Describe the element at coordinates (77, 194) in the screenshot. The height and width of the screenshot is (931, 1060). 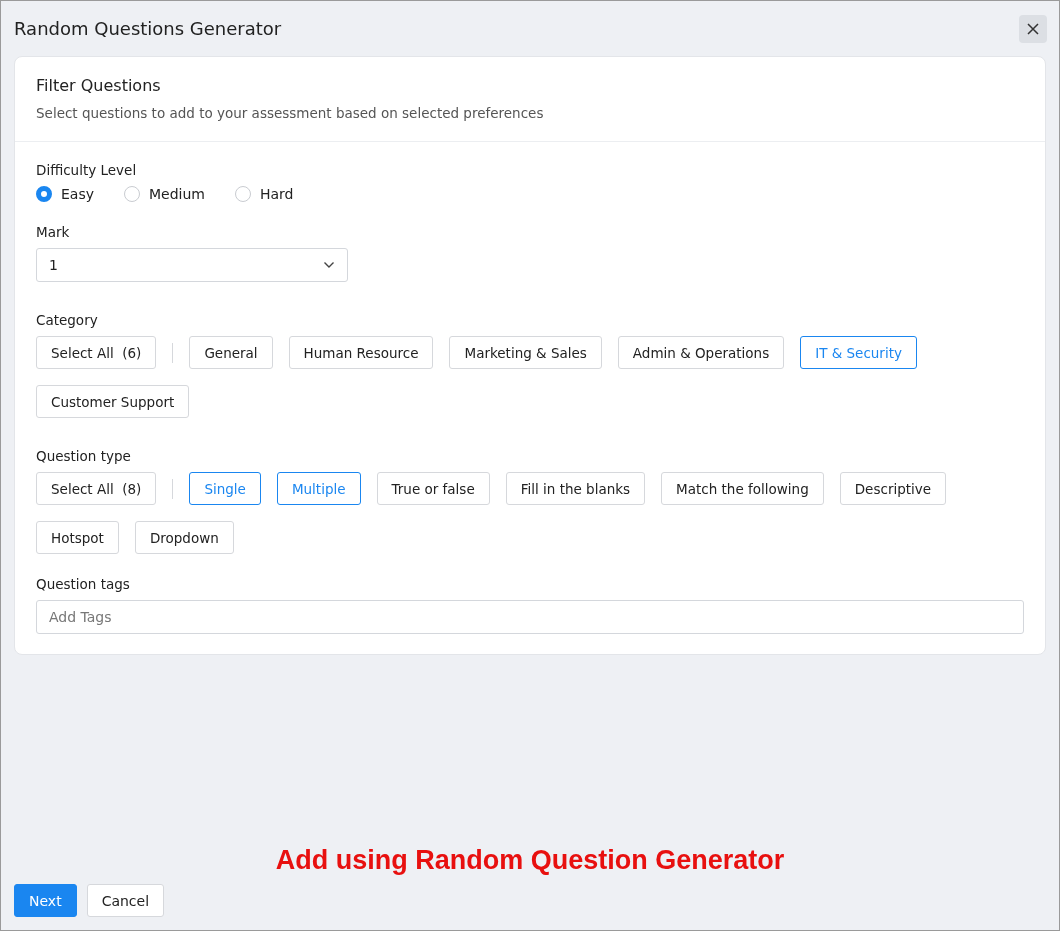
I see `radio-label: Easy` at that location.